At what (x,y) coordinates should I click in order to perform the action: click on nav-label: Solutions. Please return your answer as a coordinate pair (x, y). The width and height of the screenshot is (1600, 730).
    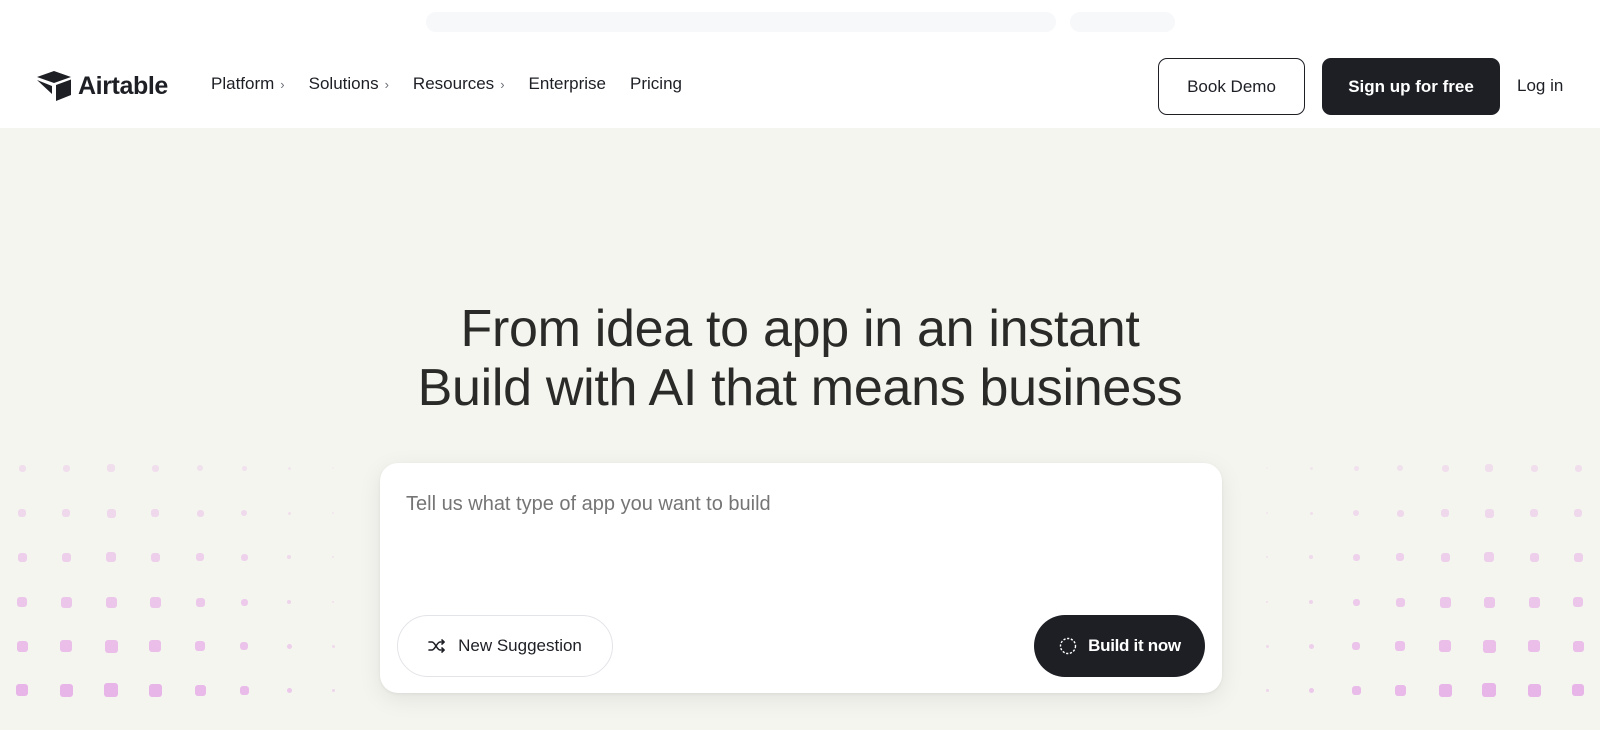
    Looking at the image, I should click on (343, 83).